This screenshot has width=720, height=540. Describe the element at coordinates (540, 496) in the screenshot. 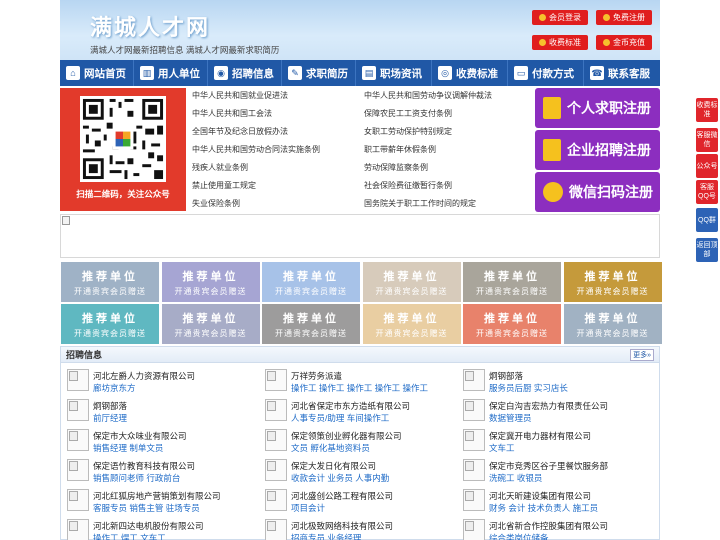

I see `company-name: 河北天昕建设集团有限公司` at that location.